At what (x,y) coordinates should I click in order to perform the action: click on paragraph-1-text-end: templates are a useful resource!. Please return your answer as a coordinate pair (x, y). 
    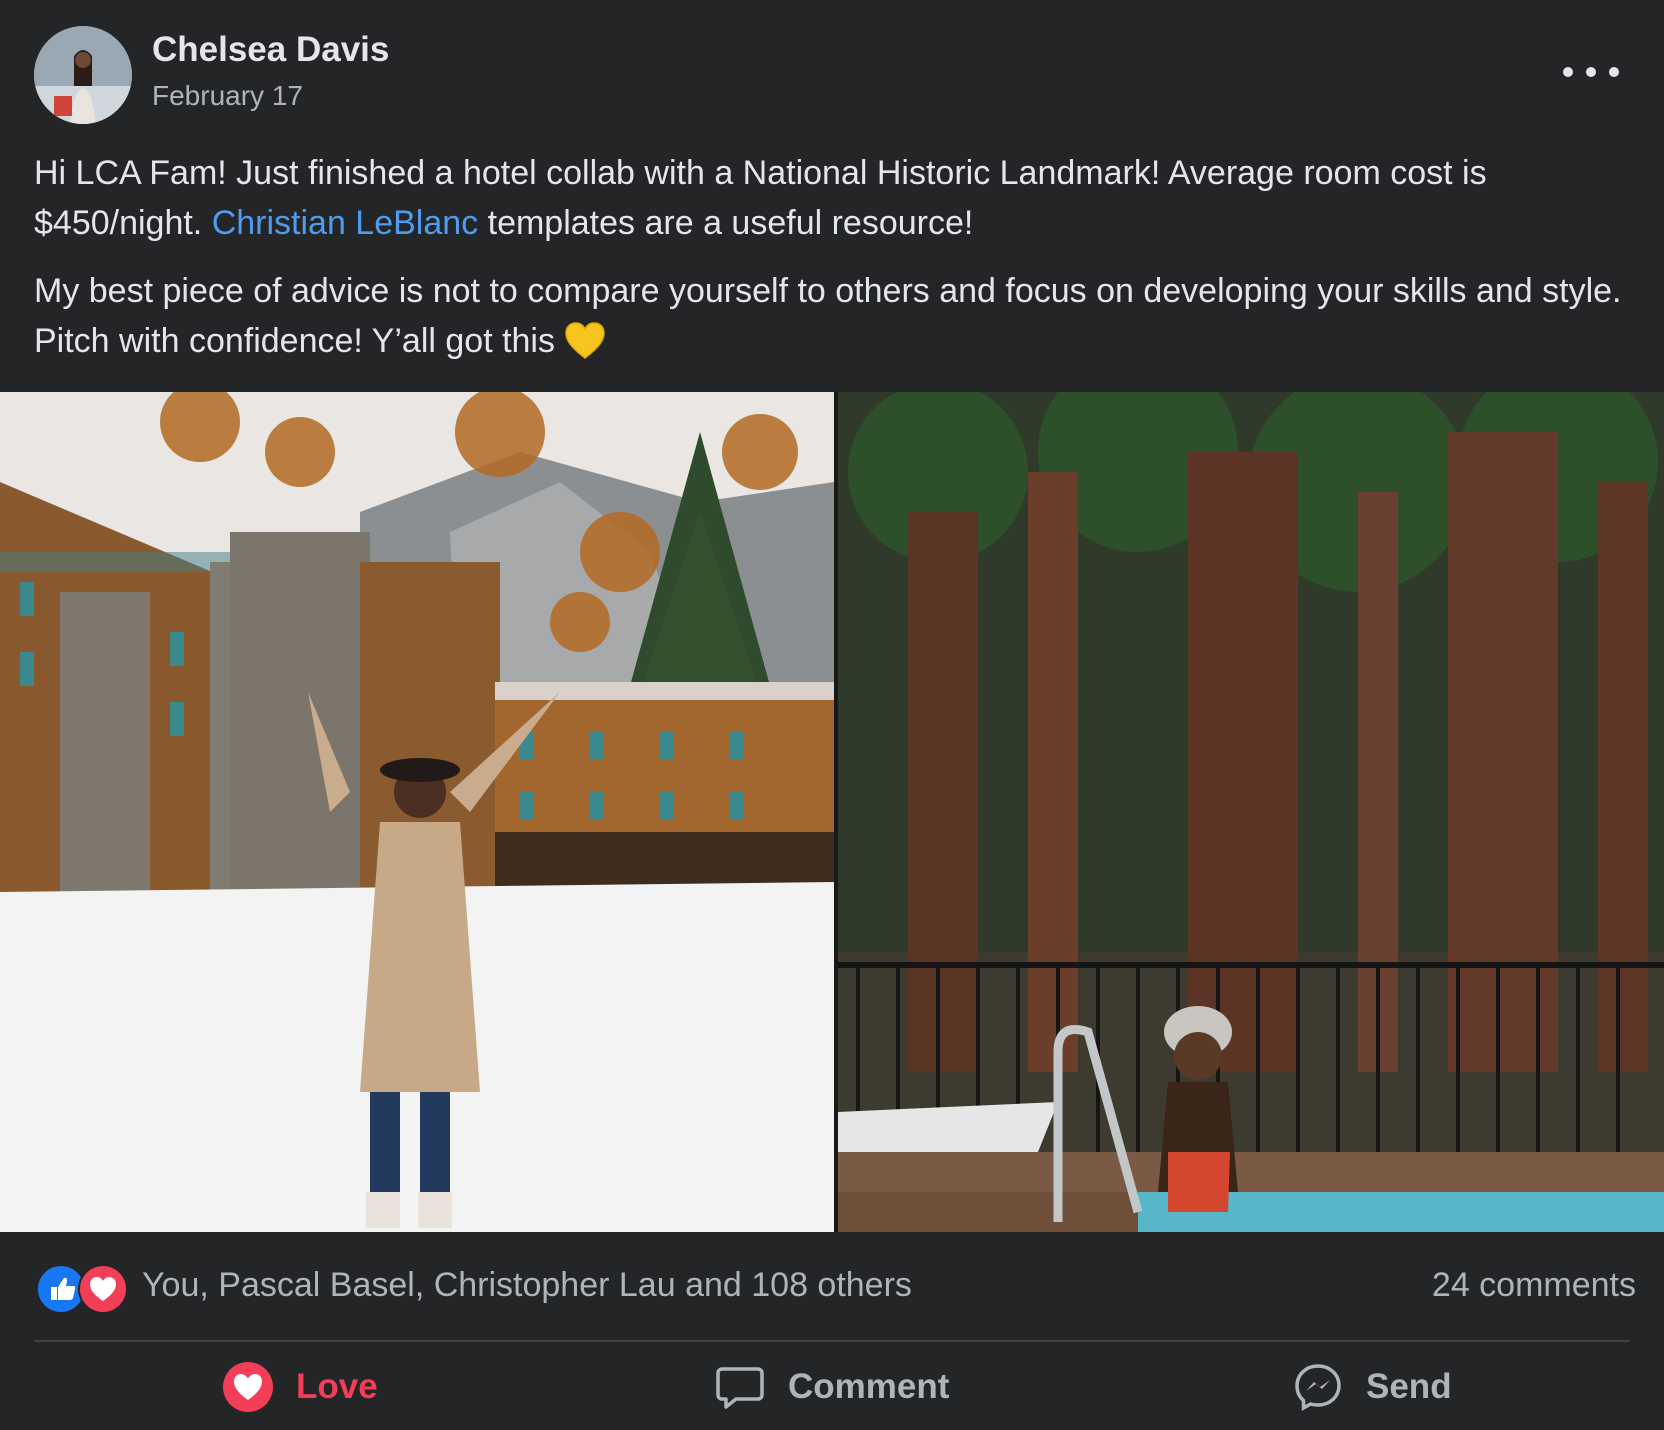
    Looking at the image, I should click on (726, 223).